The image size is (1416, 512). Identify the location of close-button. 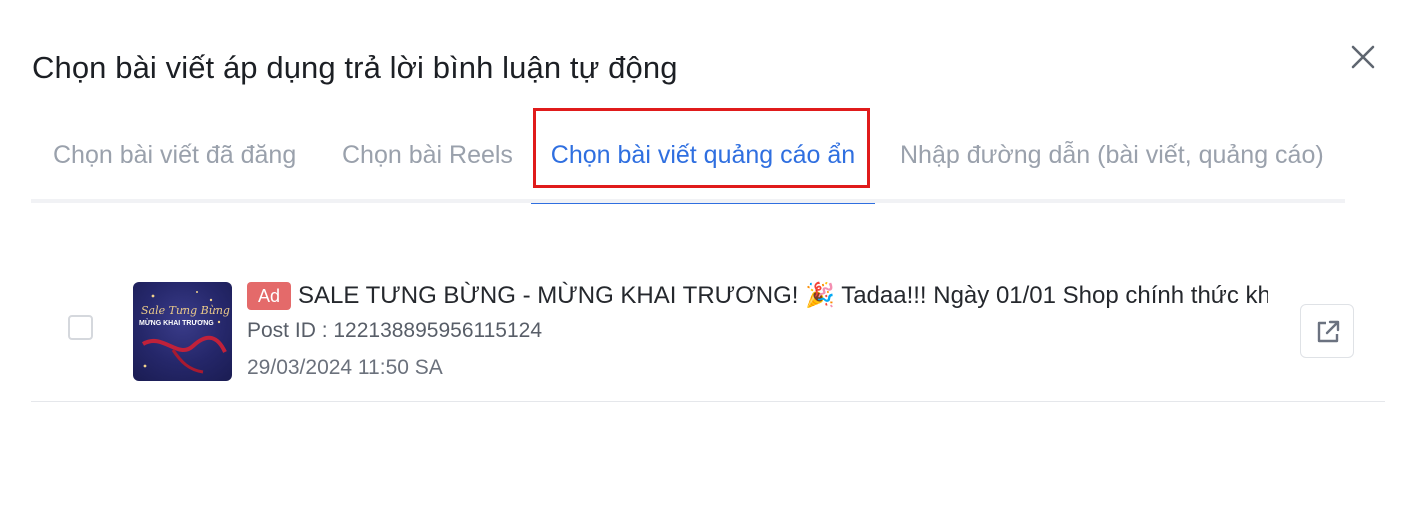
(1363, 57).